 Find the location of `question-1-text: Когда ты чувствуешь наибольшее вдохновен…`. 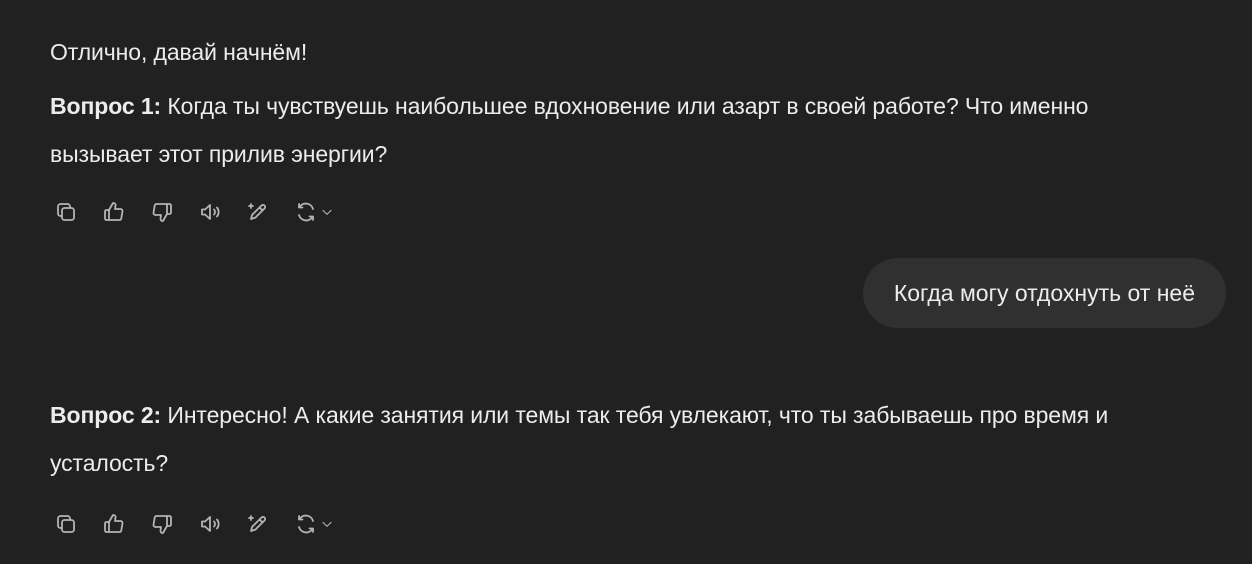

question-1-text: Когда ты чувствуешь наибольшее вдохновен… is located at coordinates (569, 130).